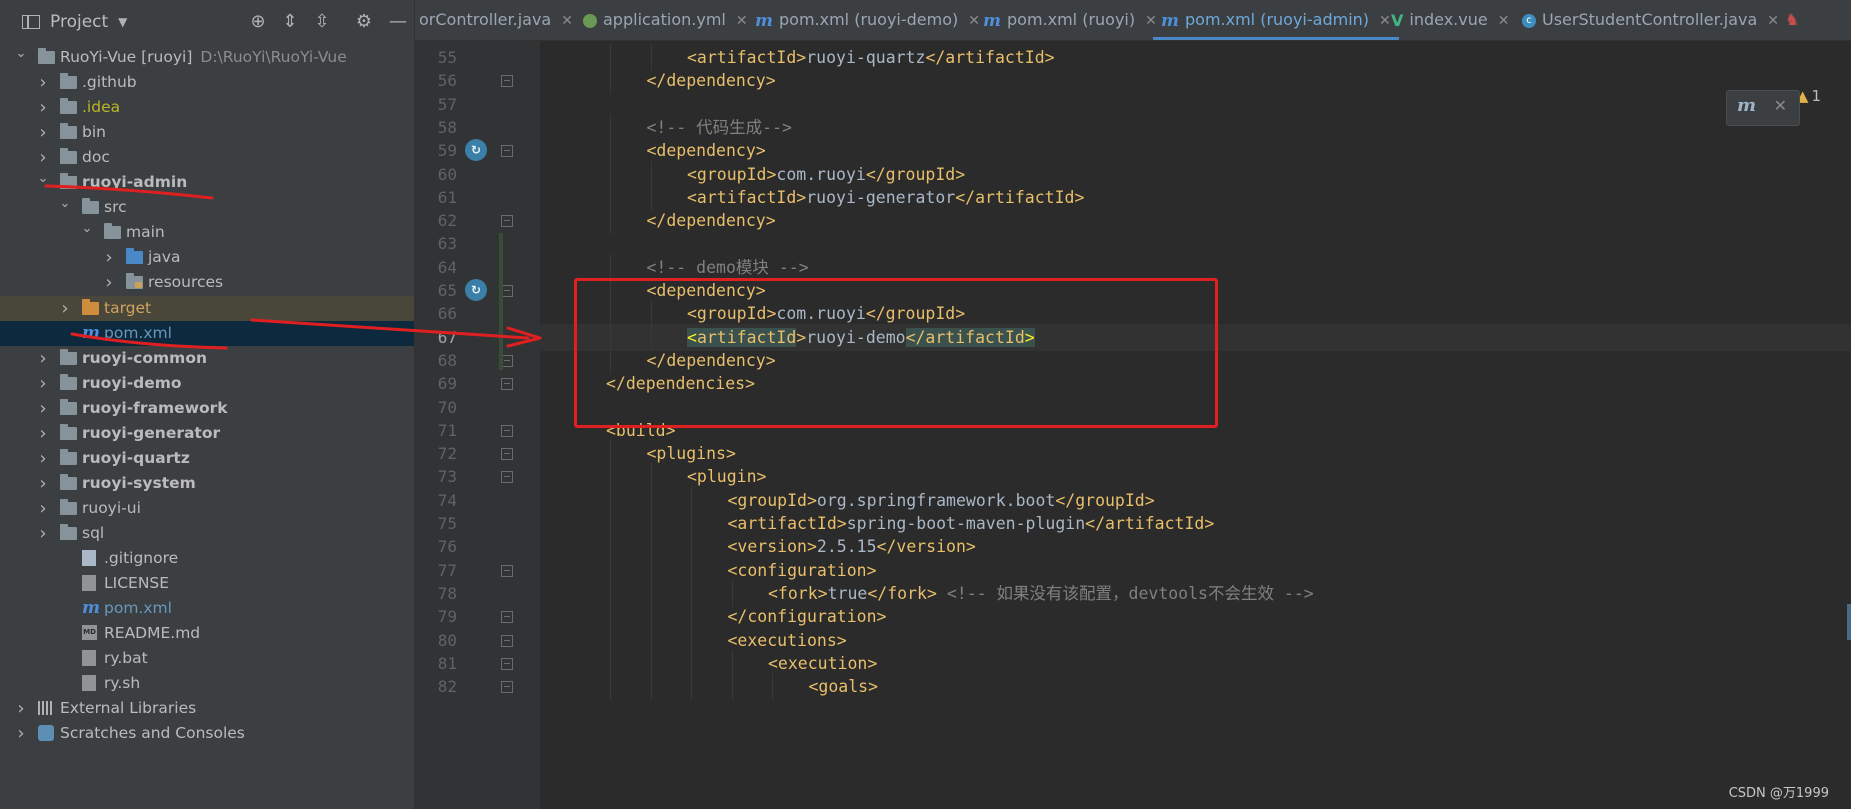 Image resolution: width=1851 pixels, height=809 pixels. Describe the element at coordinates (1792, 20) in the screenshot. I see `tab-overflow: ♞` at that location.